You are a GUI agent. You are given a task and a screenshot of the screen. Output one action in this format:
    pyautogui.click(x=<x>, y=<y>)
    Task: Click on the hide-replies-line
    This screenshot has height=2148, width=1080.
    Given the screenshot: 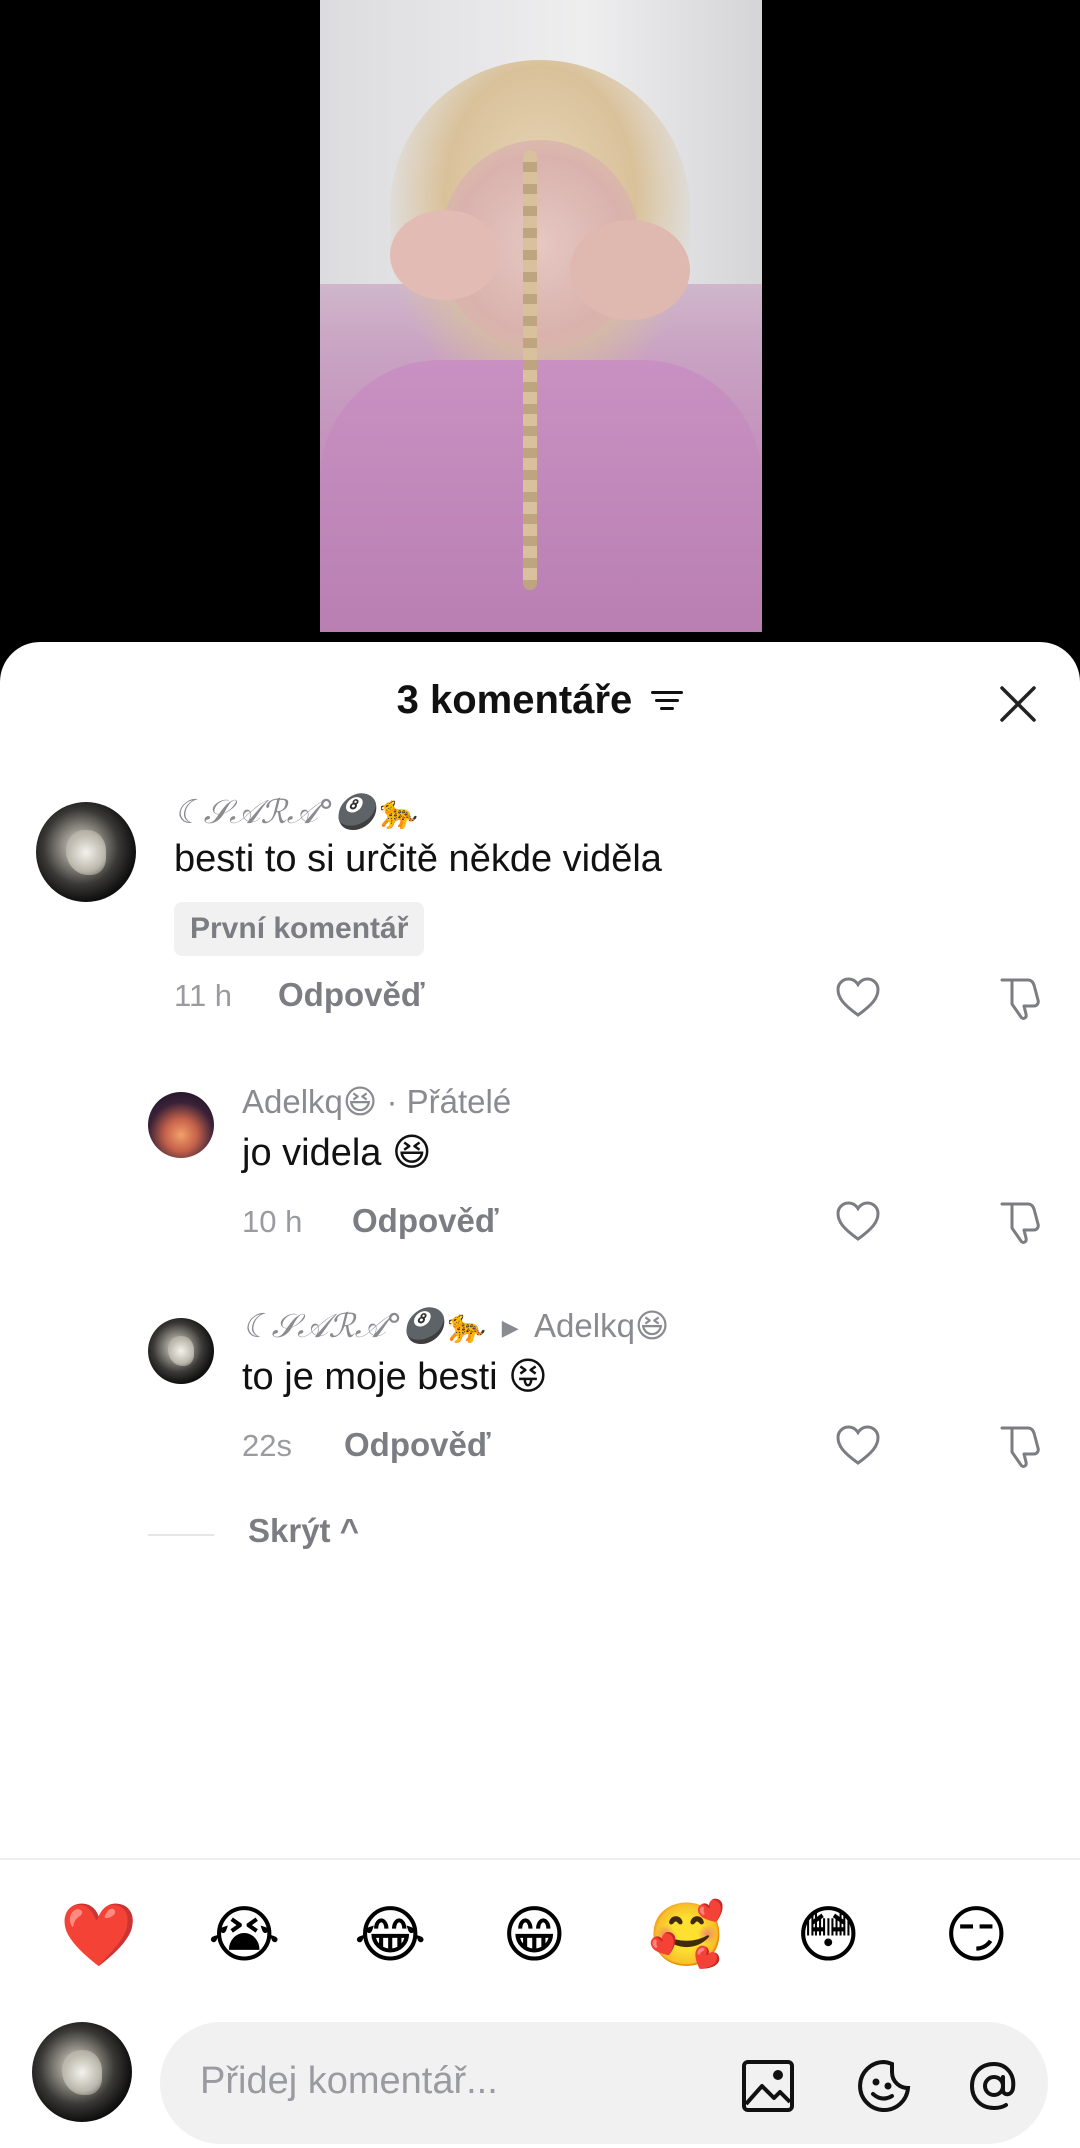 What is the action you would take?
    pyautogui.click(x=181, y=1535)
    